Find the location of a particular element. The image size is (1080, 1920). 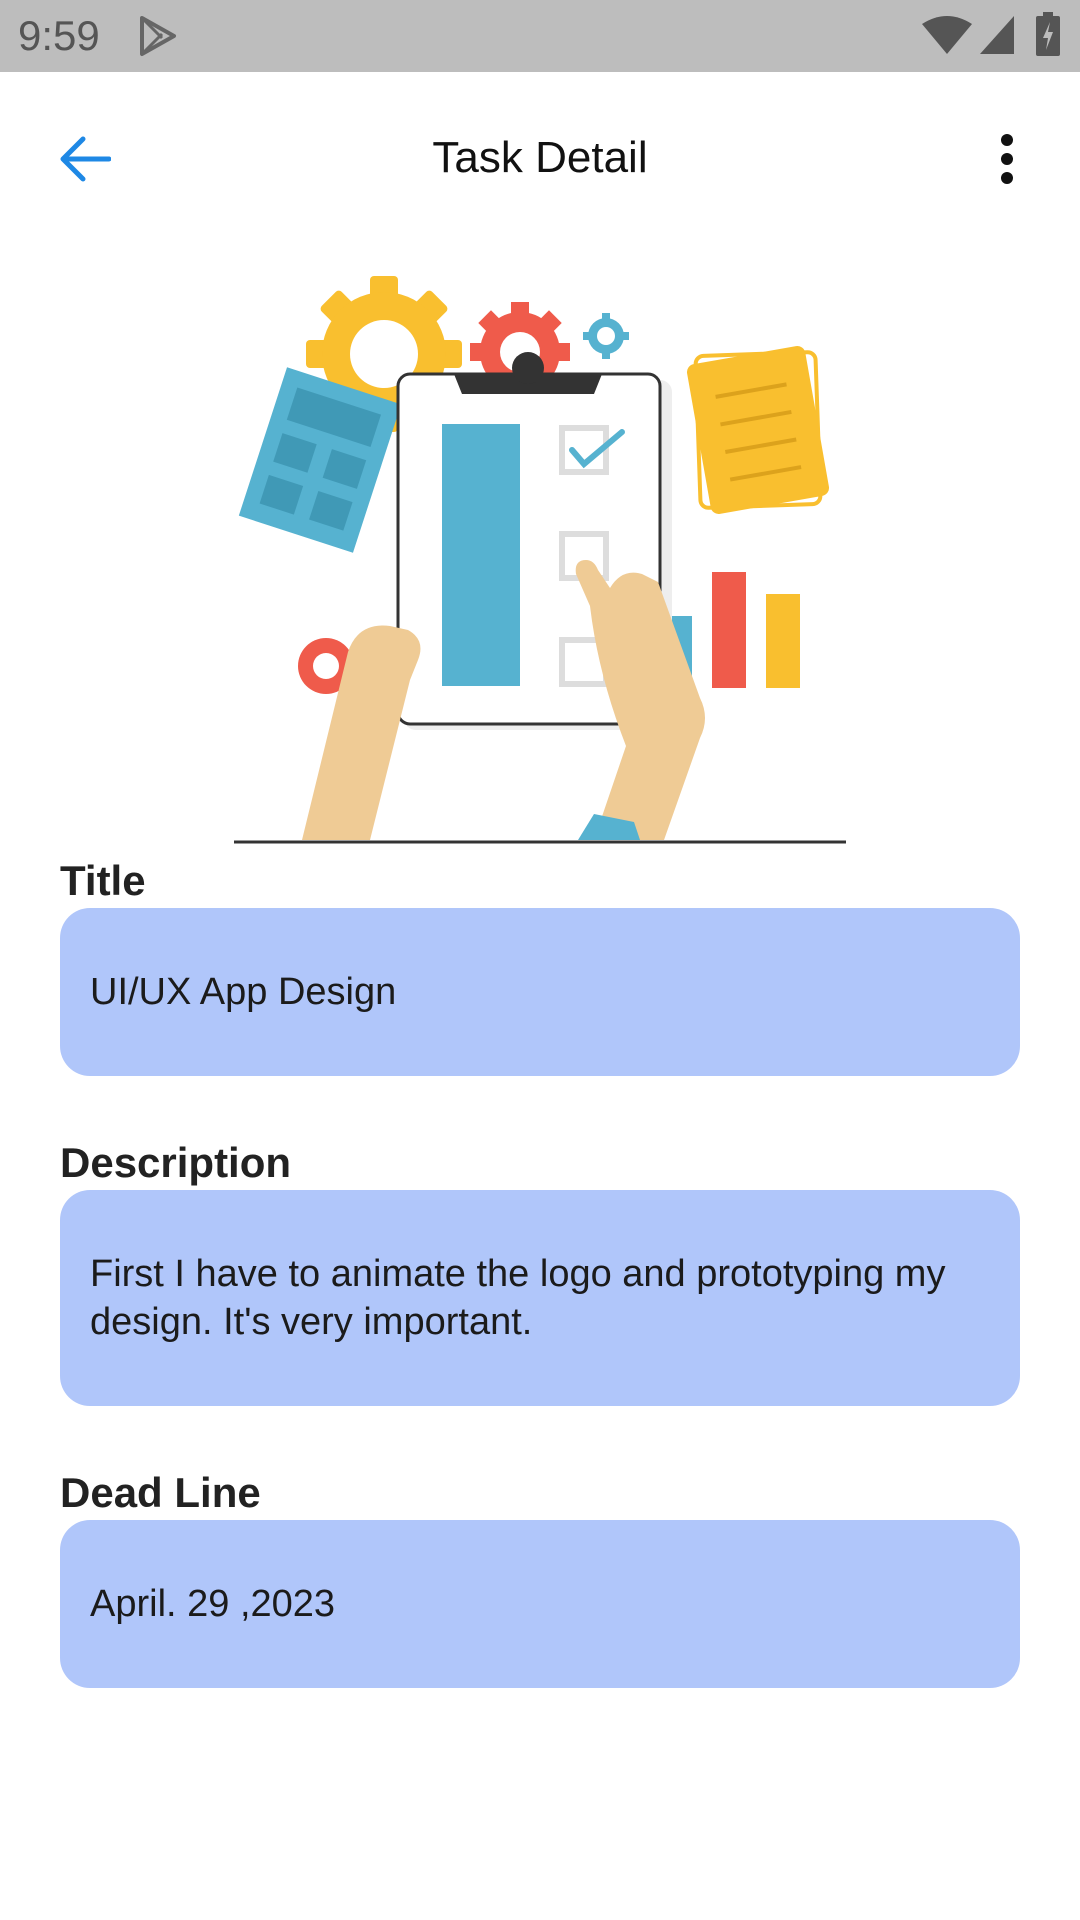

description-label: Description is located at coordinates (176, 1162).